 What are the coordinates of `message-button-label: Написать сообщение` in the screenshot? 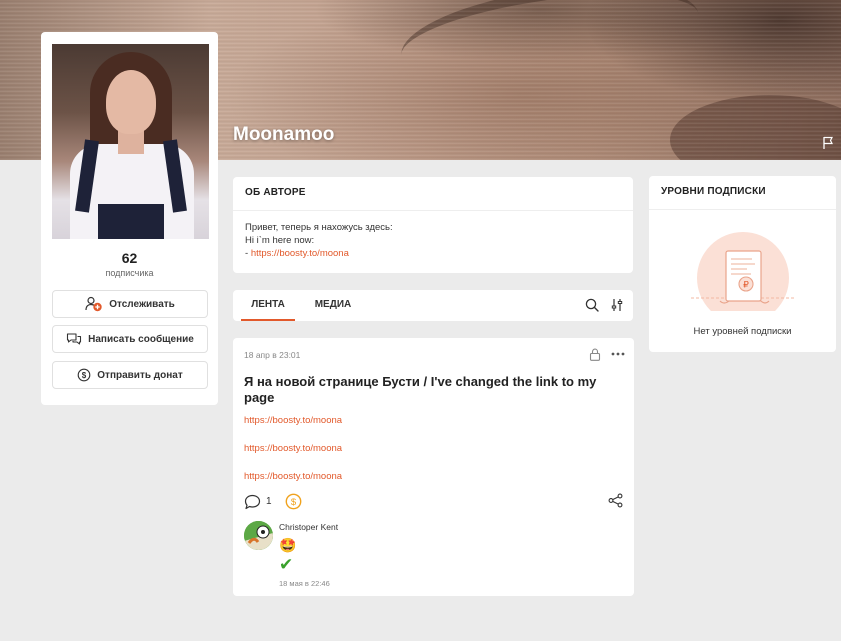 It's located at (141, 339).